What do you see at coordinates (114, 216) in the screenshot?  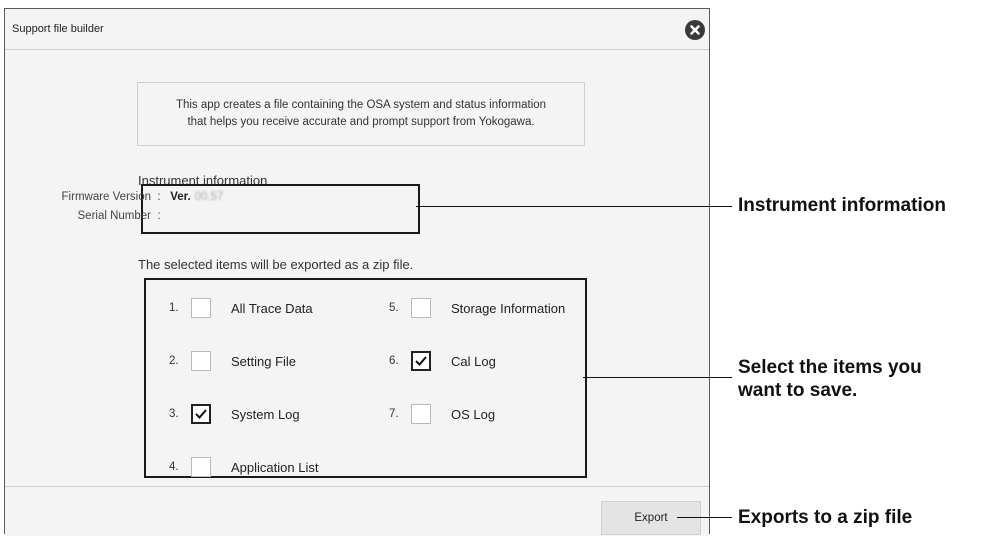 I see `serial-number-label: Serial Number` at bounding box center [114, 216].